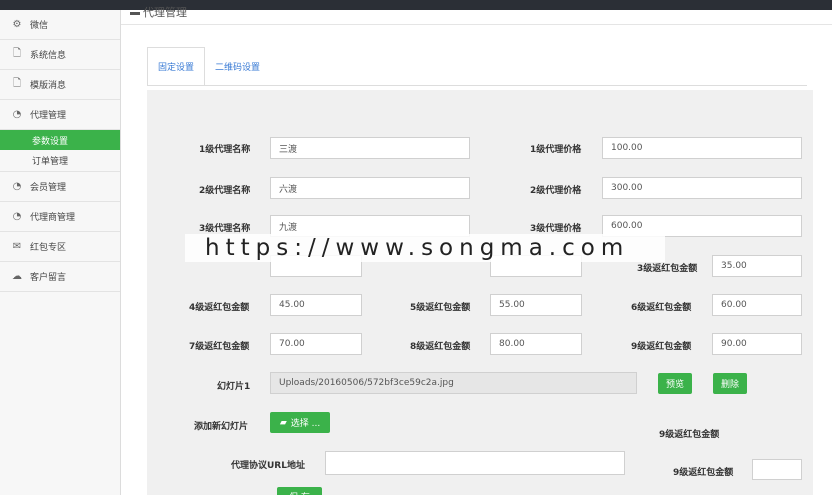 Image resolution: width=832 pixels, height=495 pixels. What do you see at coordinates (536, 305) in the screenshot?
I see `bonus-5-input: 55.00` at bounding box center [536, 305].